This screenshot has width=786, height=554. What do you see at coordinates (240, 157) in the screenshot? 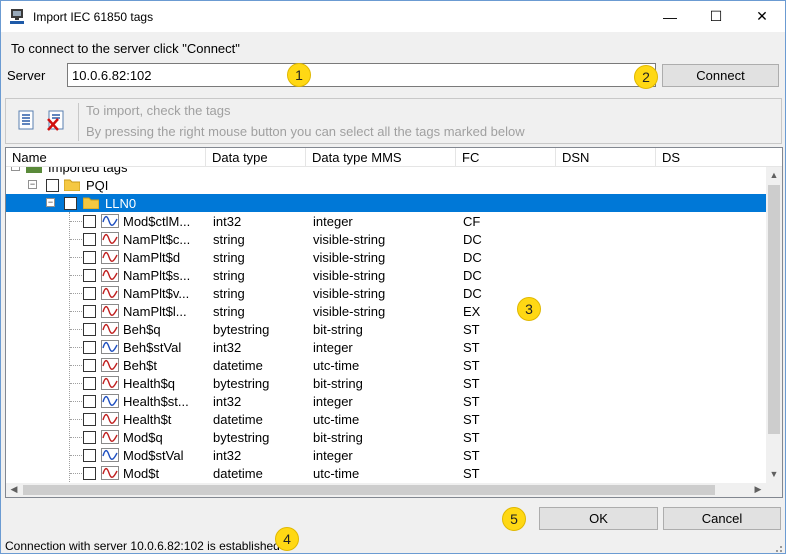
I see `column-header-data-type: Data type` at bounding box center [240, 157].